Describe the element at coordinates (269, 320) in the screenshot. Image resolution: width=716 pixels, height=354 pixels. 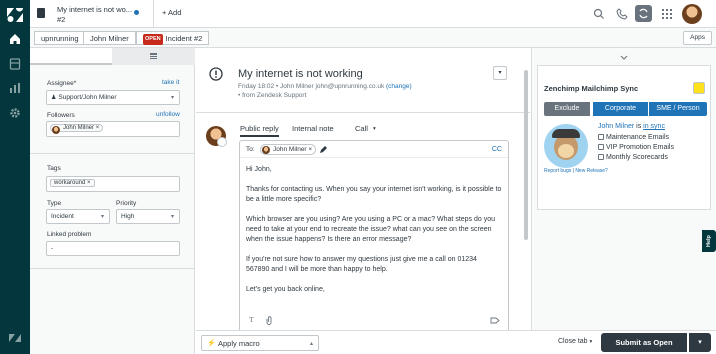
I see `attachment-icon` at that location.